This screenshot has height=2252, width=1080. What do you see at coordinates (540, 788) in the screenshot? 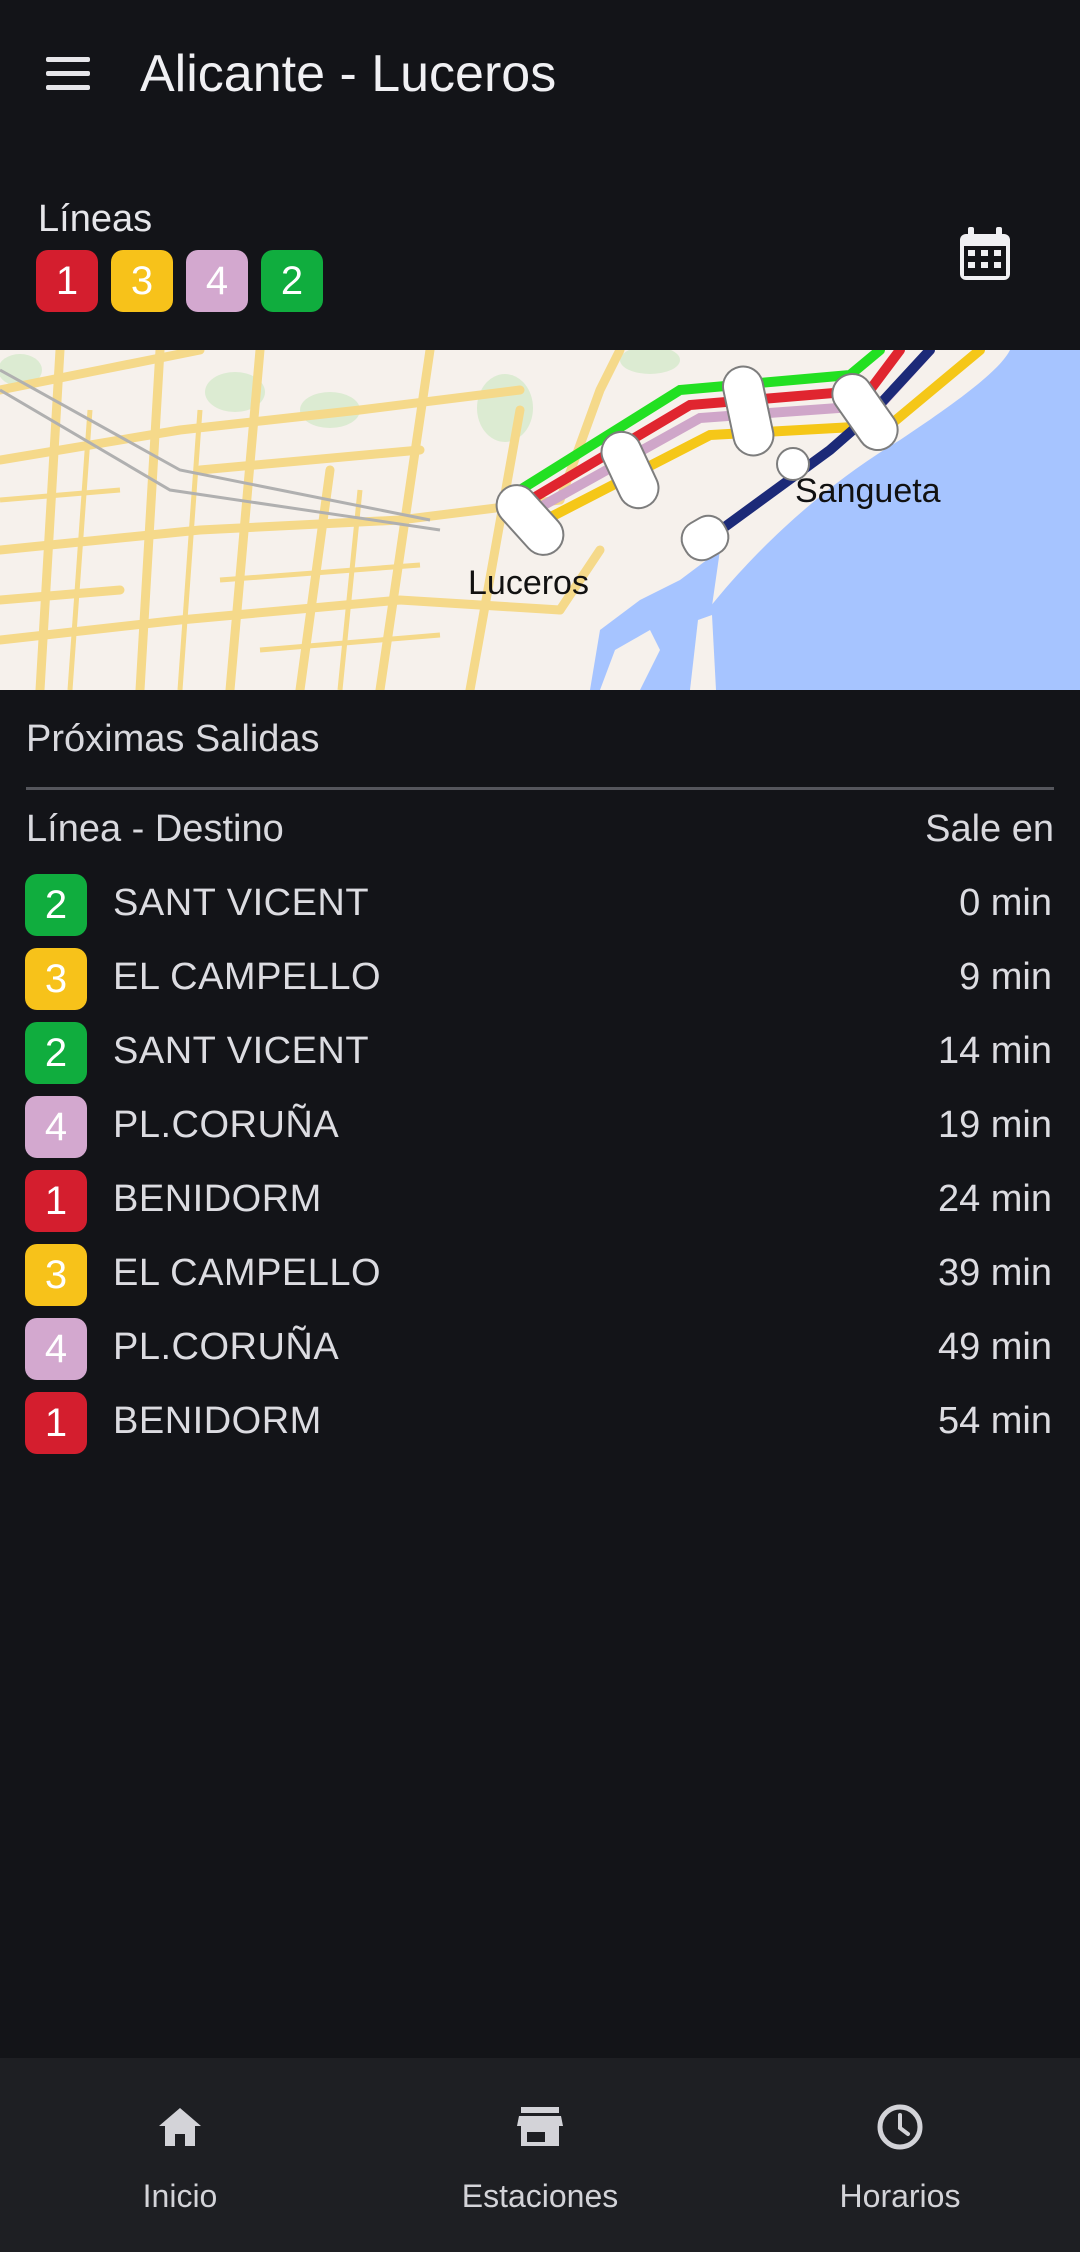
I see `divider` at bounding box center [540, 788].